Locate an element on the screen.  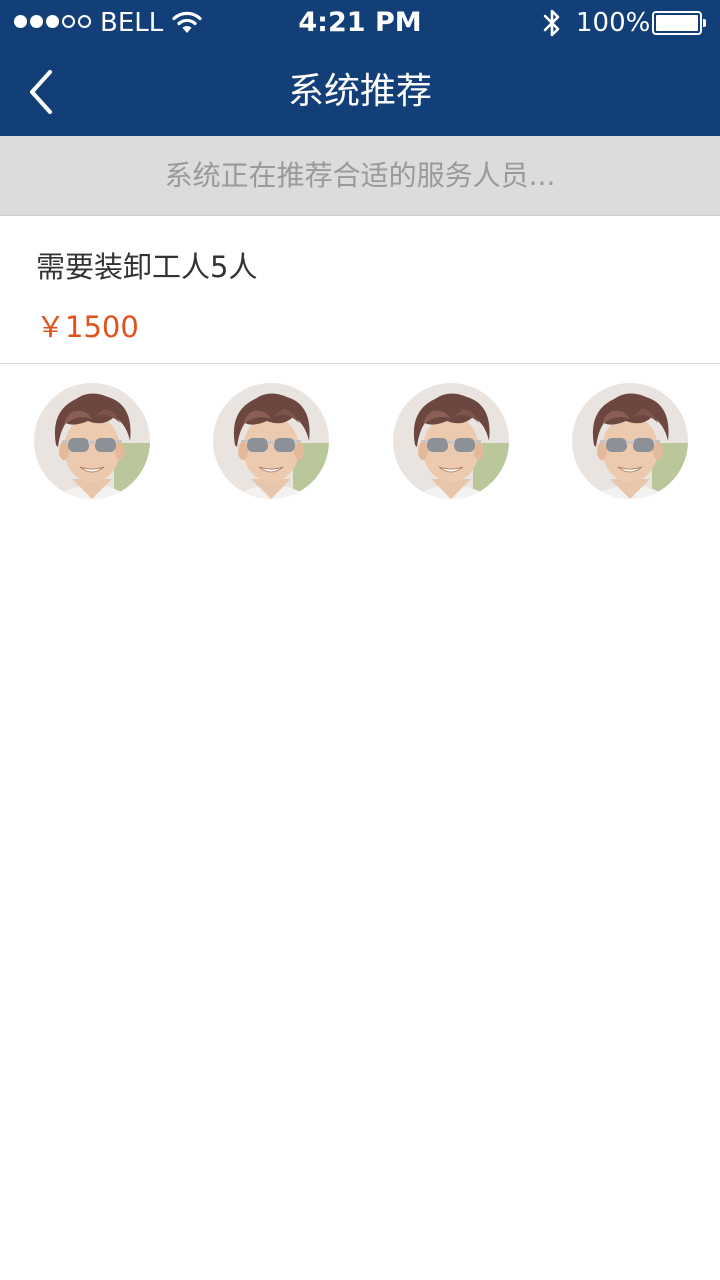
page-title: 系统推荐 is located at coordinates (359, 91).